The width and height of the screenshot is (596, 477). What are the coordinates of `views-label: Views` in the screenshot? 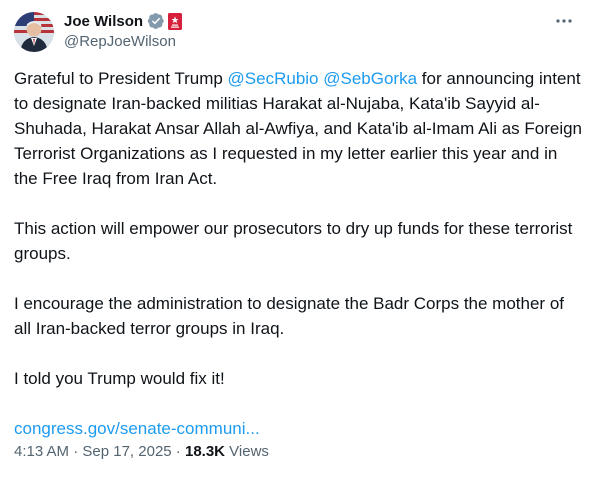 It's located at (247, 451).